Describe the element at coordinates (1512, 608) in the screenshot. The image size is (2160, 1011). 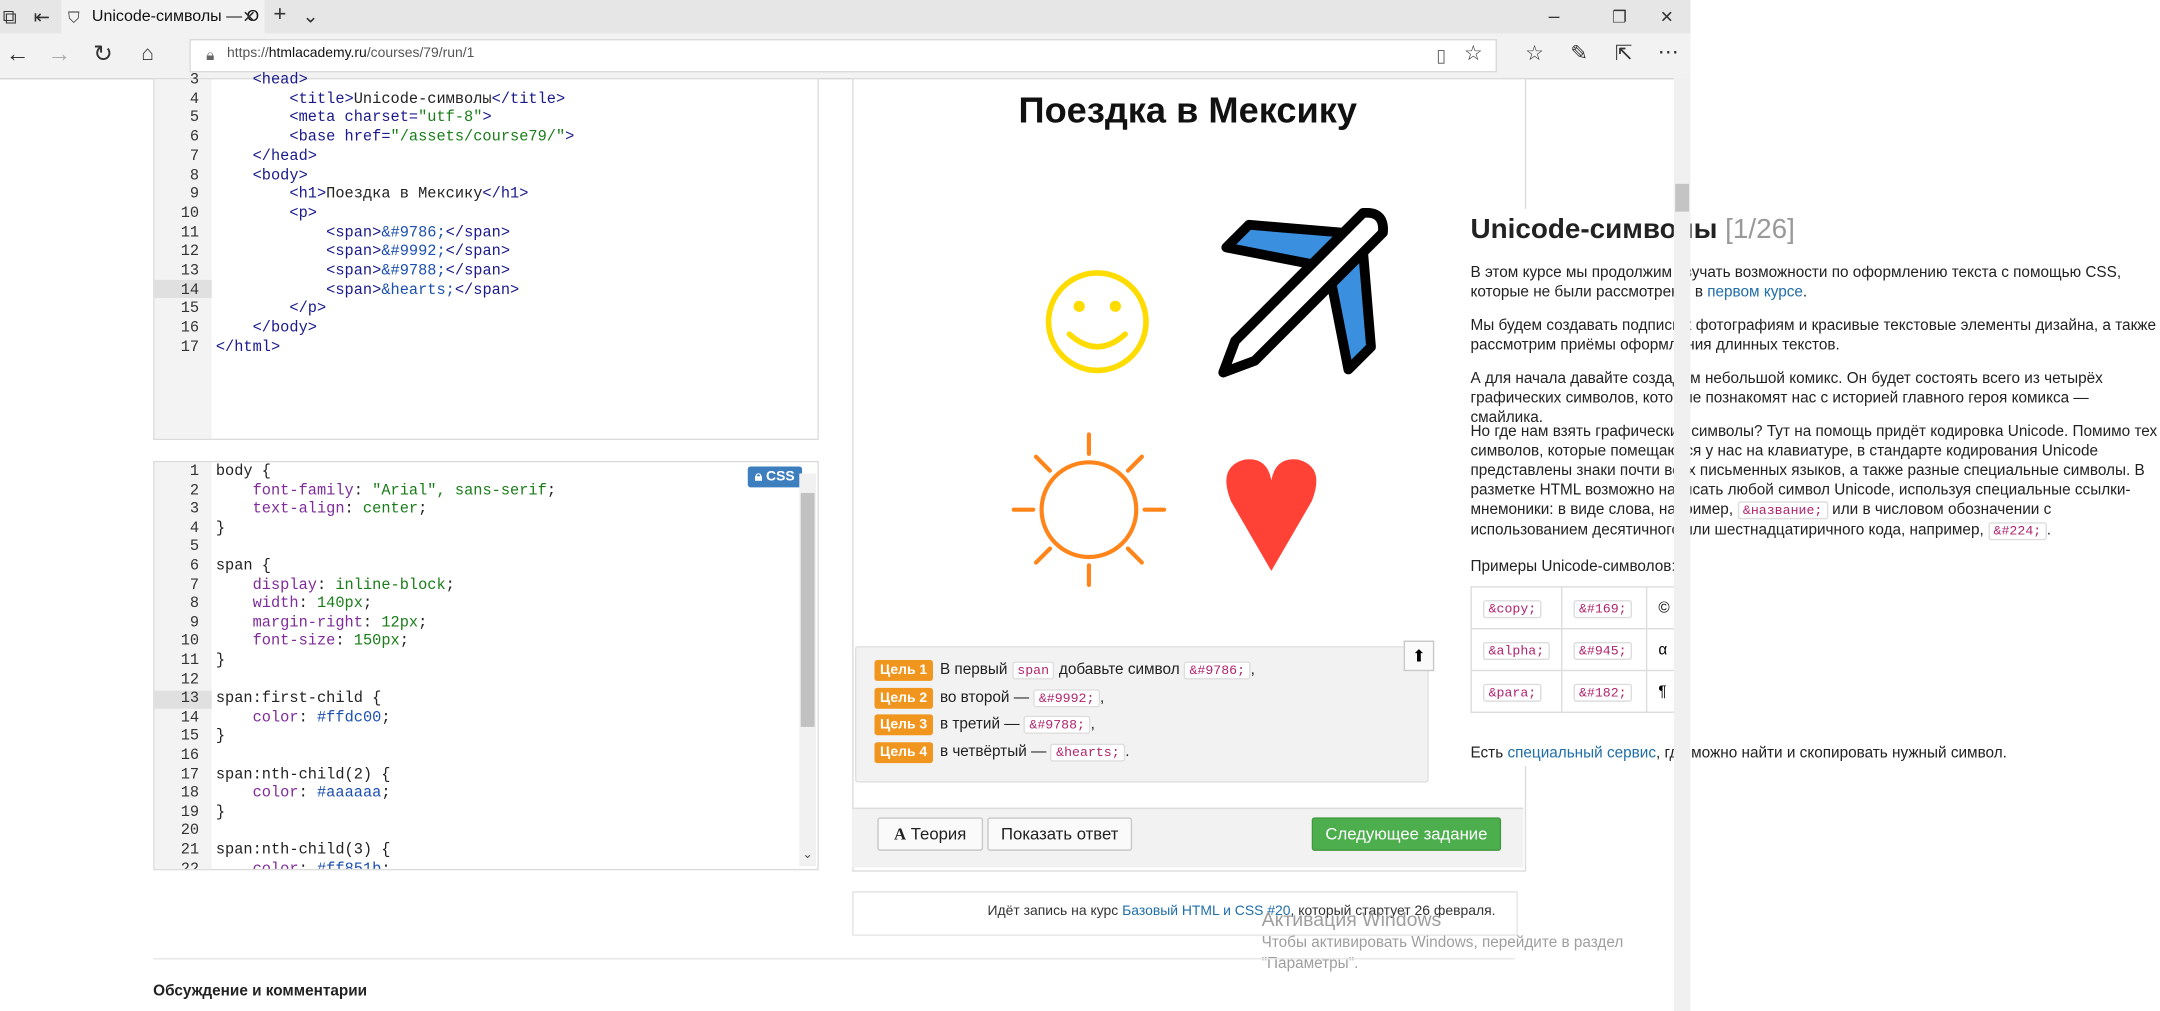
I see `entity-name: &copy;` at that location.